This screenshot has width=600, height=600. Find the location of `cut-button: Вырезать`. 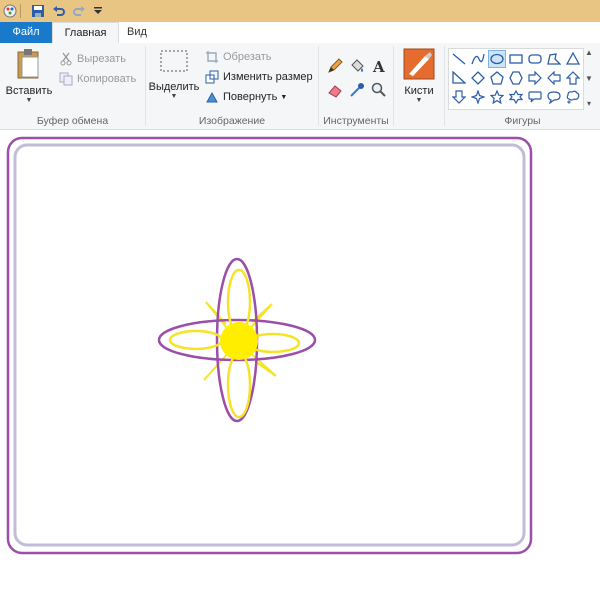

cut-button: Вырезать is located at coordinates (92, 59).